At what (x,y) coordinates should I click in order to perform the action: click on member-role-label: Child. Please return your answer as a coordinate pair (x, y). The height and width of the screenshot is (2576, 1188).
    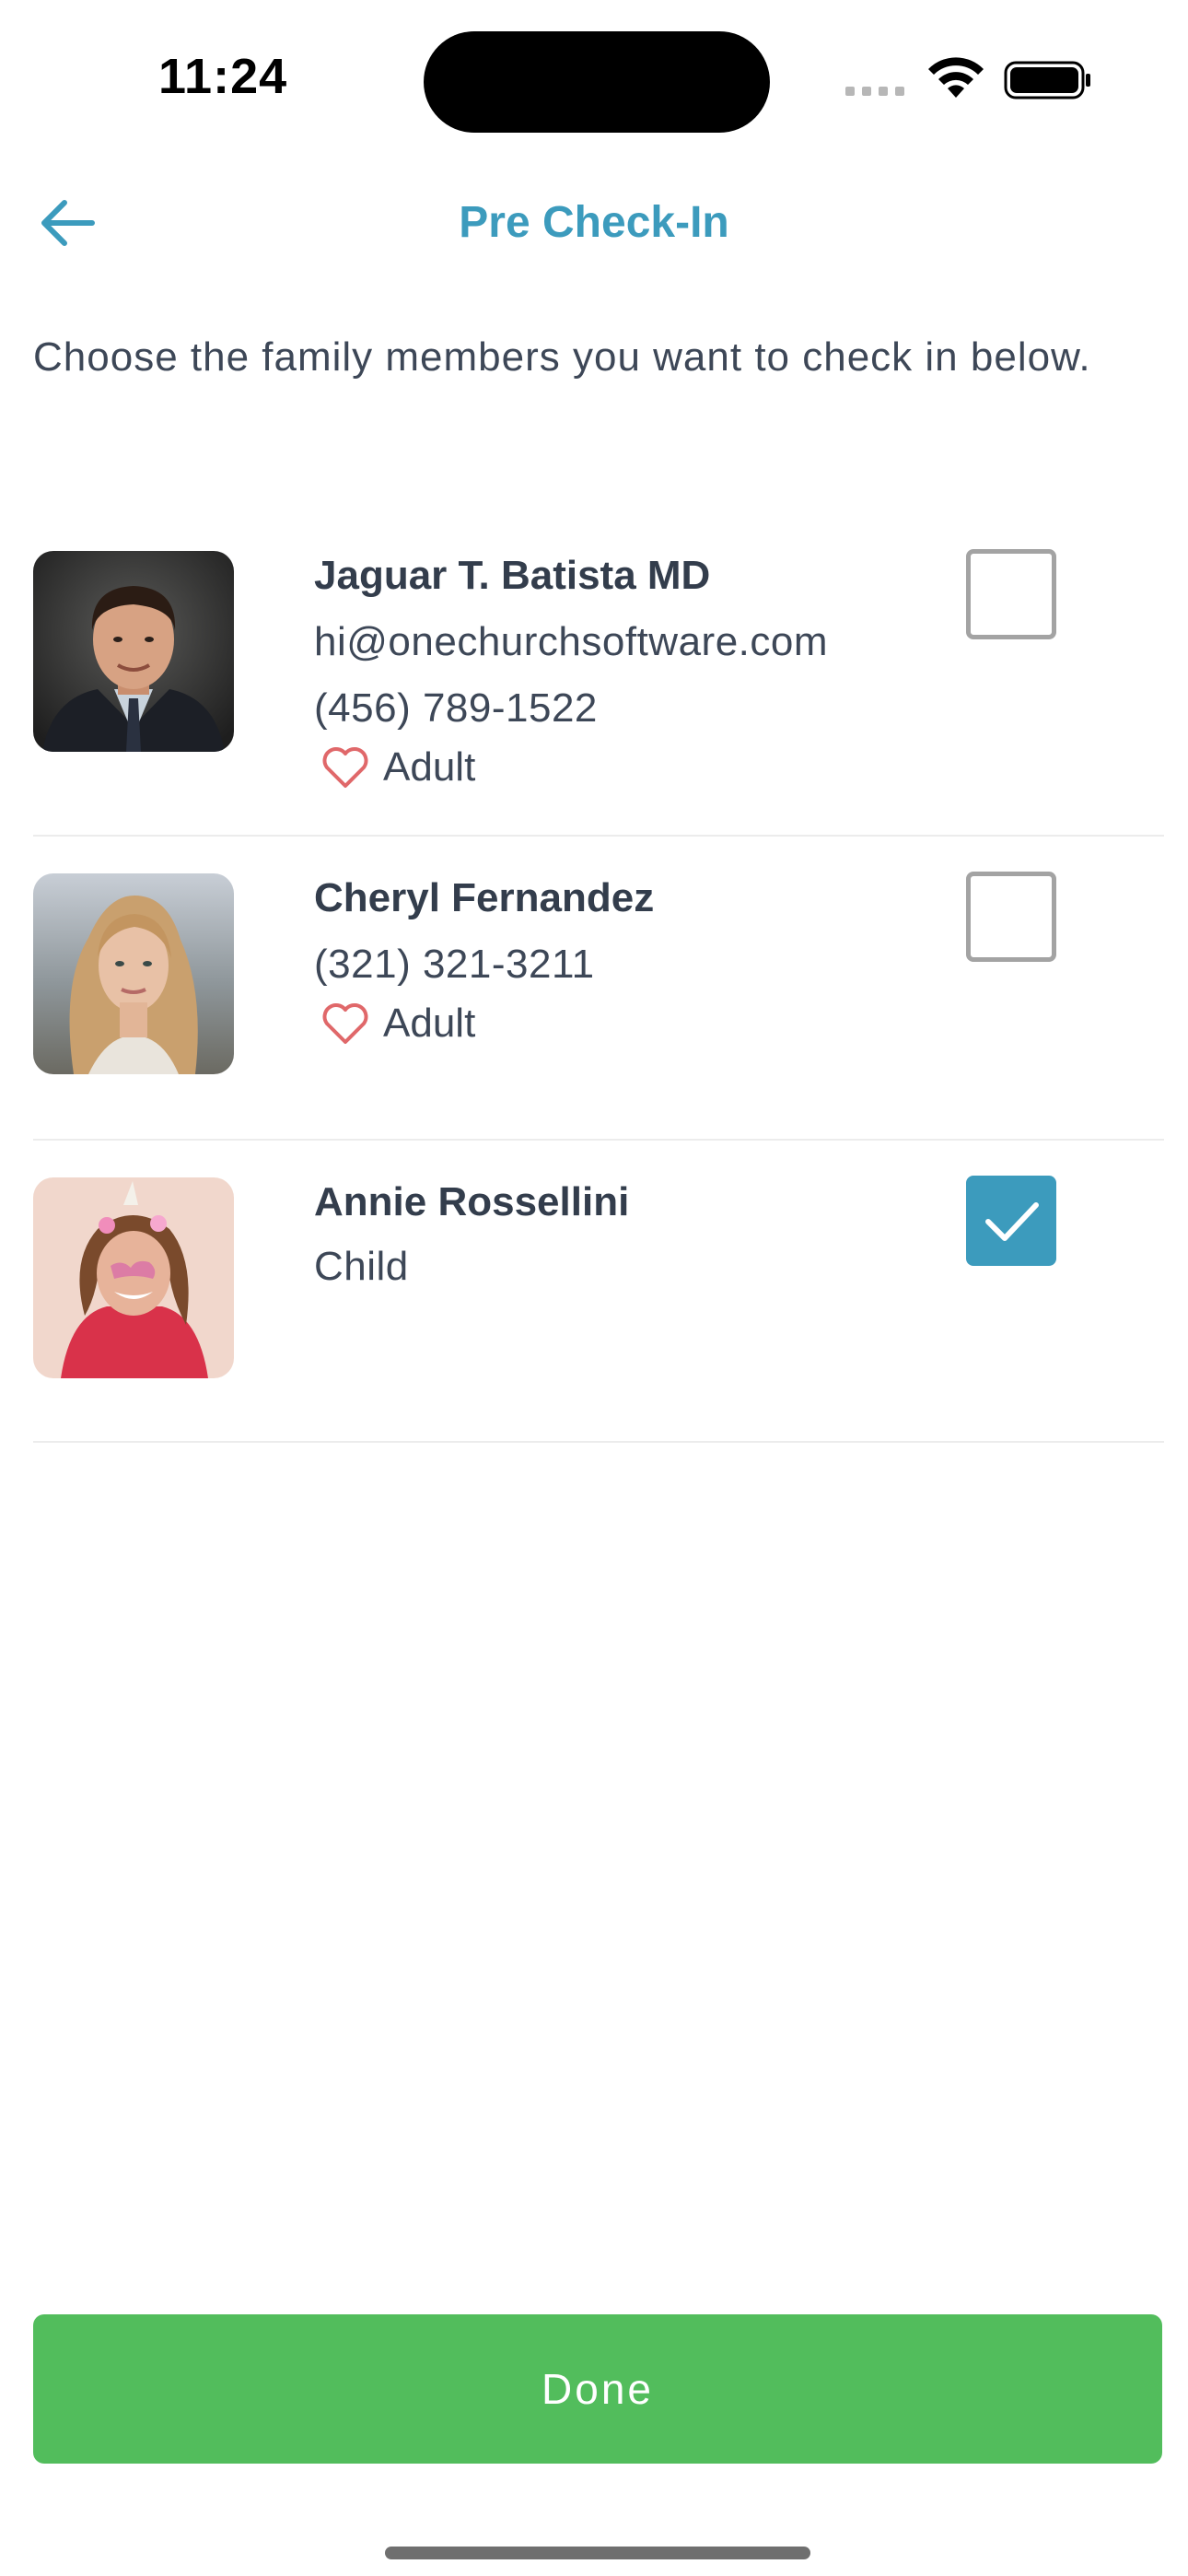
    Looking at the image, I should click on (361, 1266).